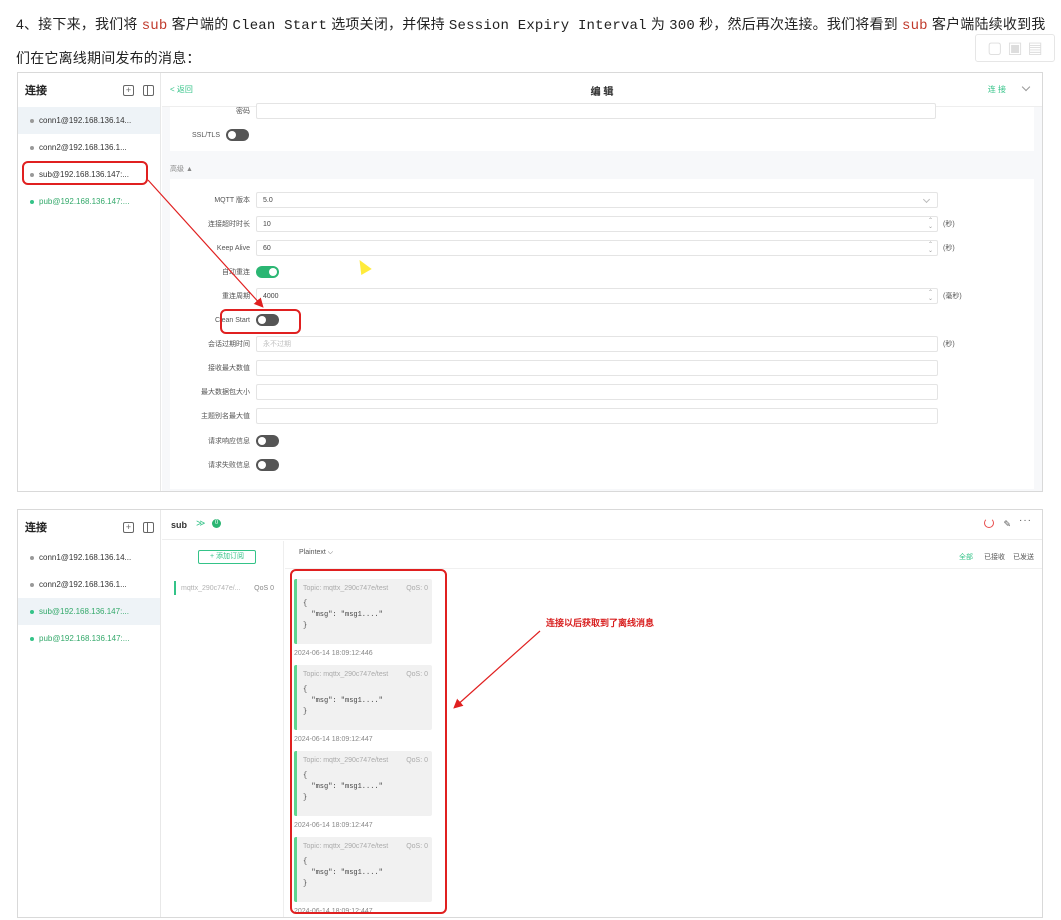  Describe the element at coordinates (597, 416) in the screenshot. I see `topic-alias-max-input` at that location.